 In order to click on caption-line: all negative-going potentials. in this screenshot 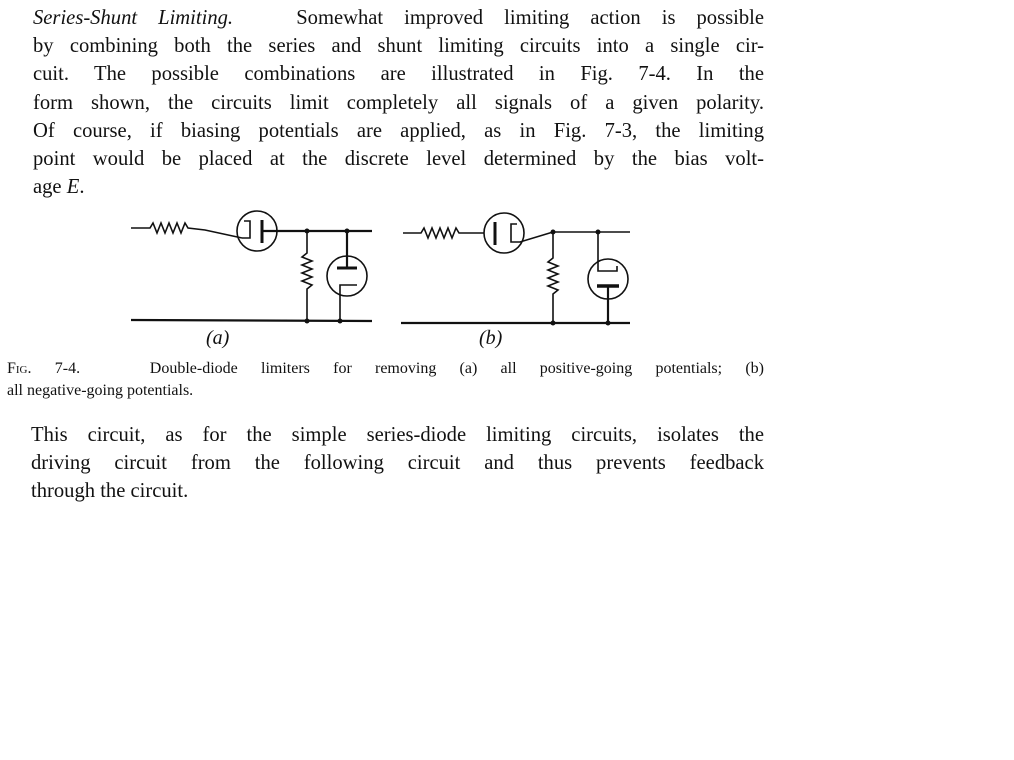, I will do `click(100, 390)`.